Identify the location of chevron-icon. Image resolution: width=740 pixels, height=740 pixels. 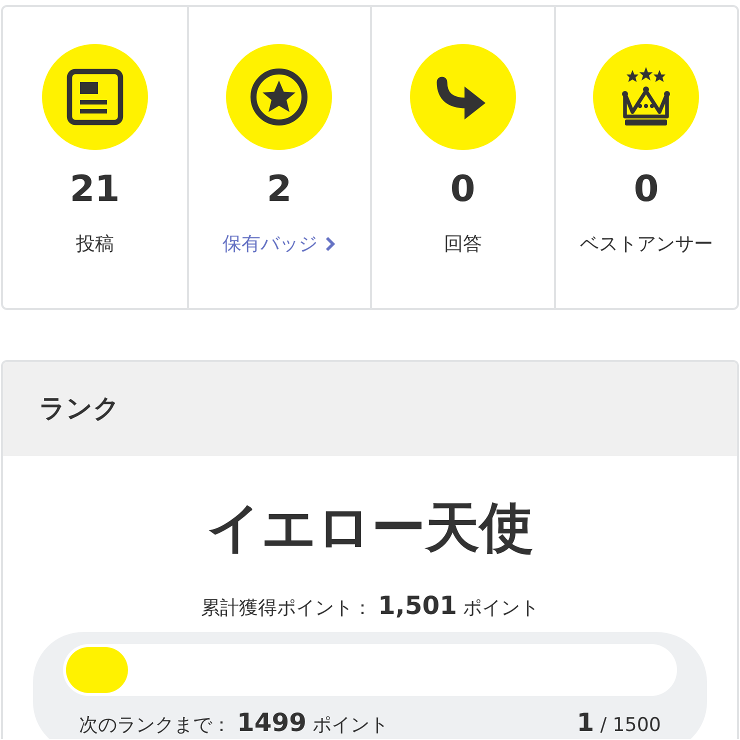
(330, 244).